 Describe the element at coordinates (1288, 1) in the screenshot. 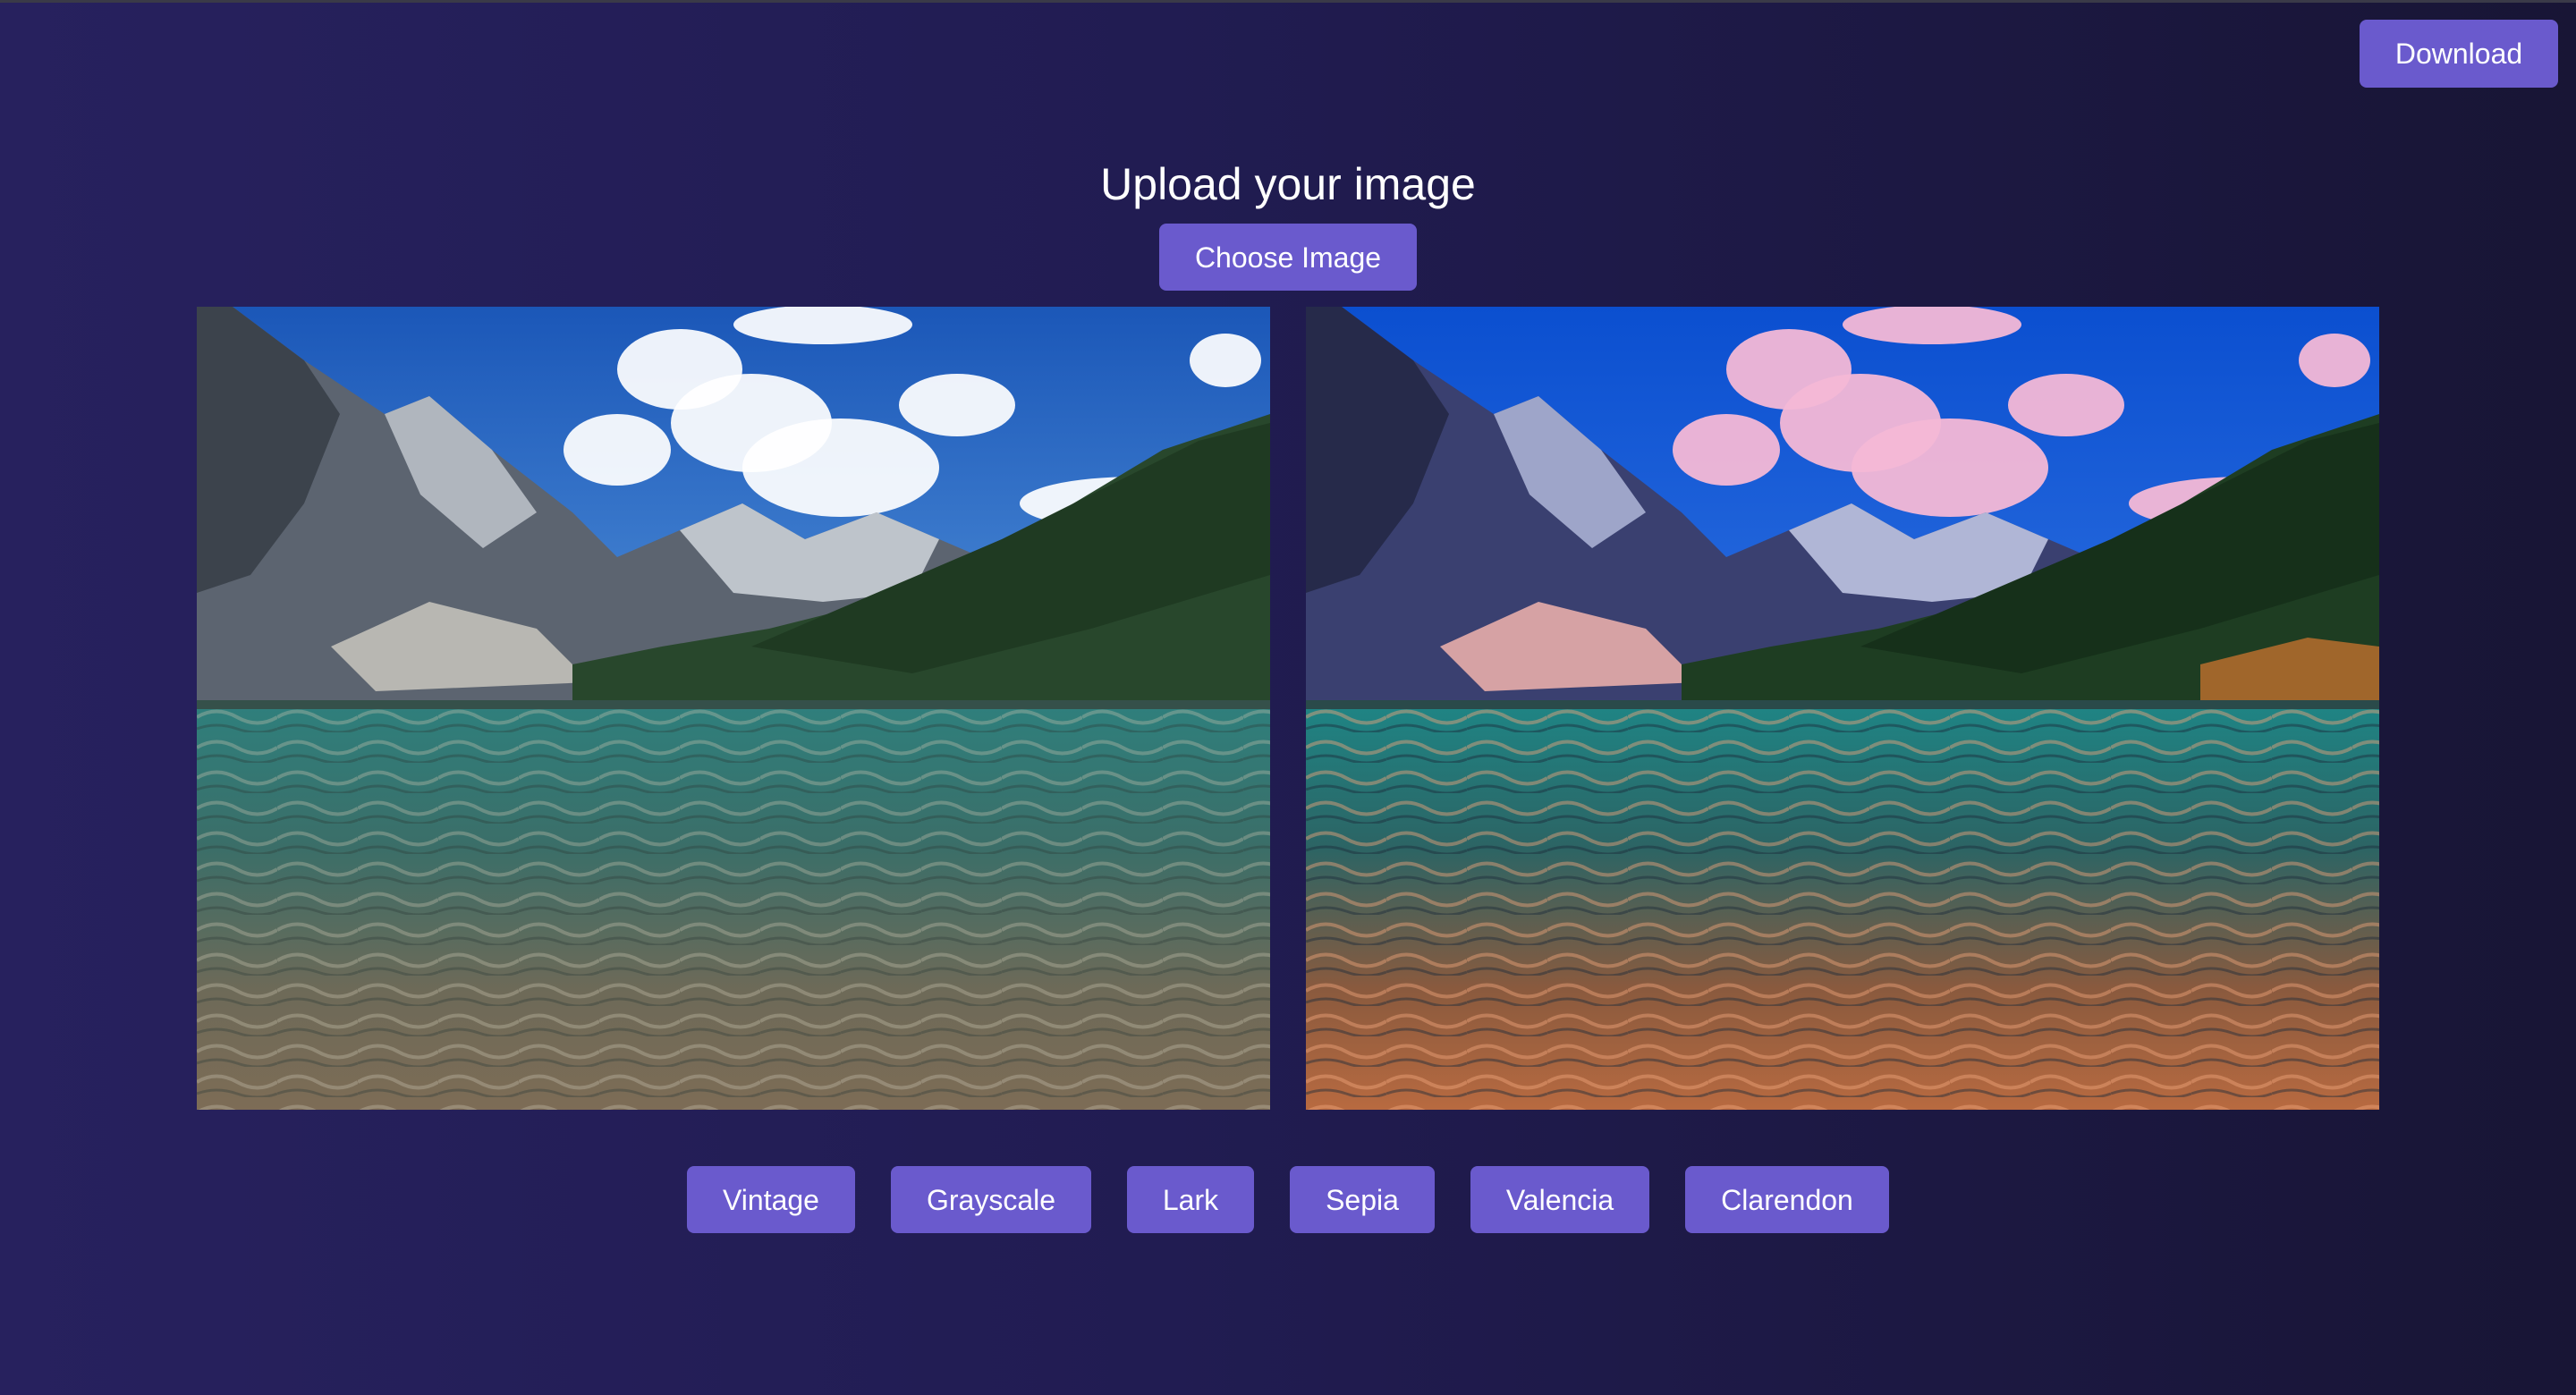

I see `window-top-edge` at that location.